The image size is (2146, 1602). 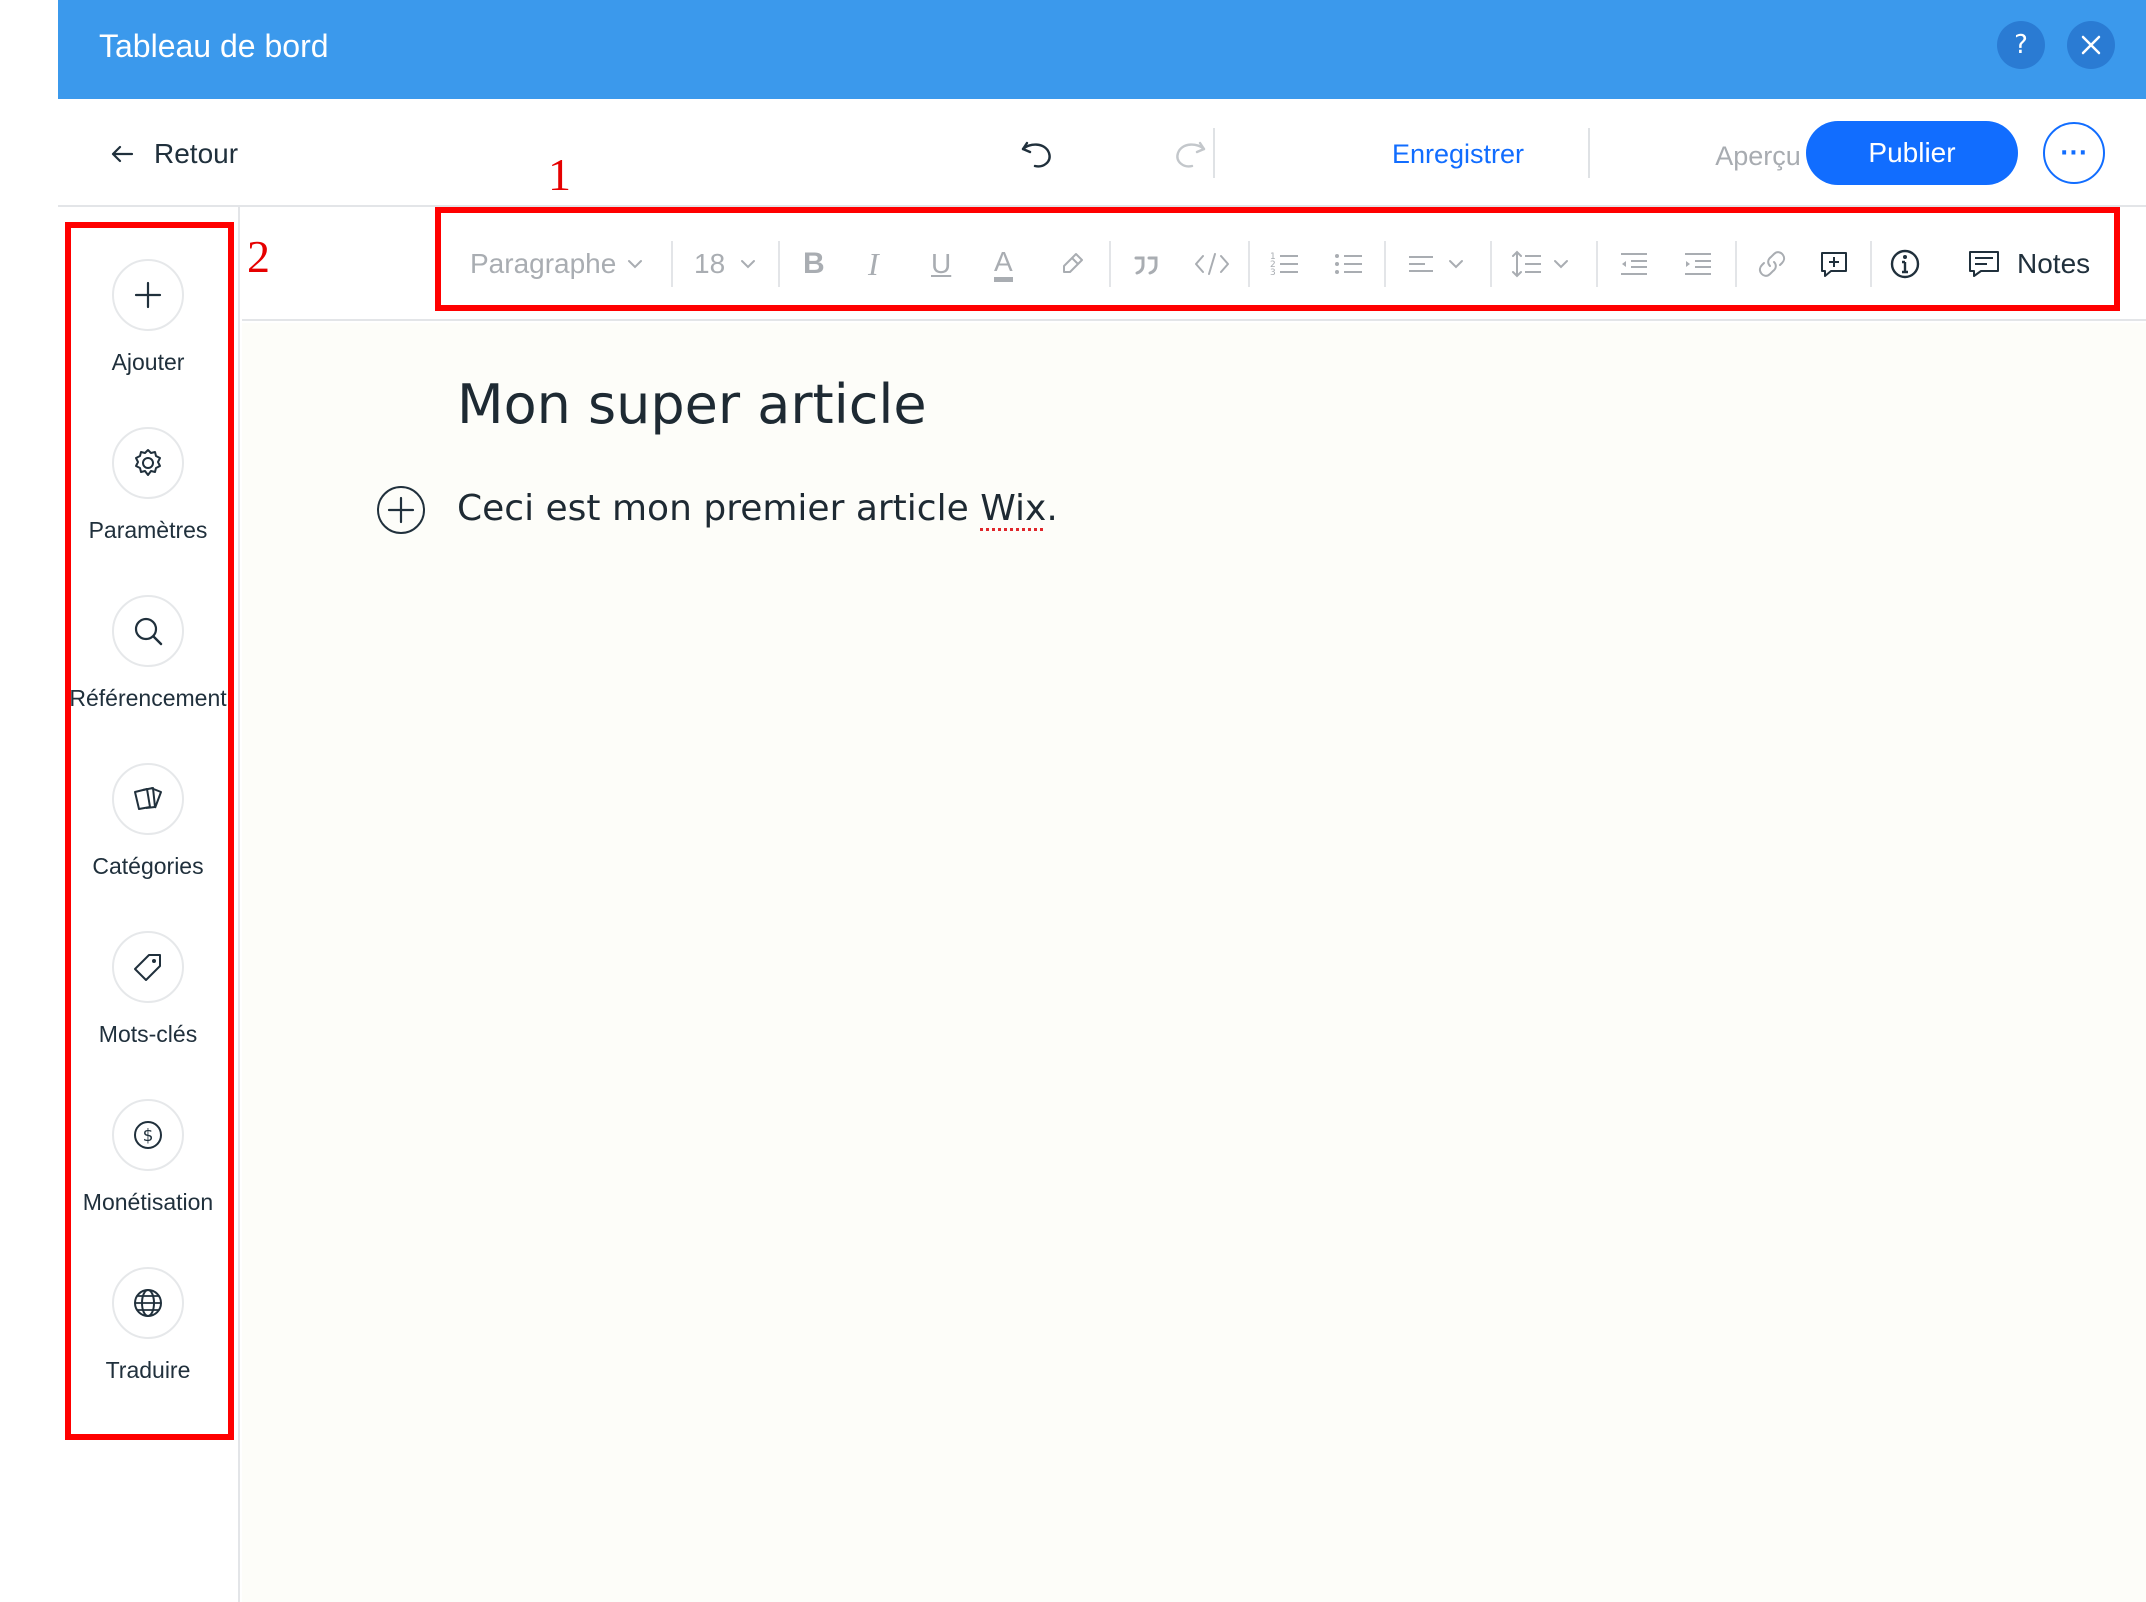 I want to click on misspelled-word: Wix, so click(x=1013, y=508).